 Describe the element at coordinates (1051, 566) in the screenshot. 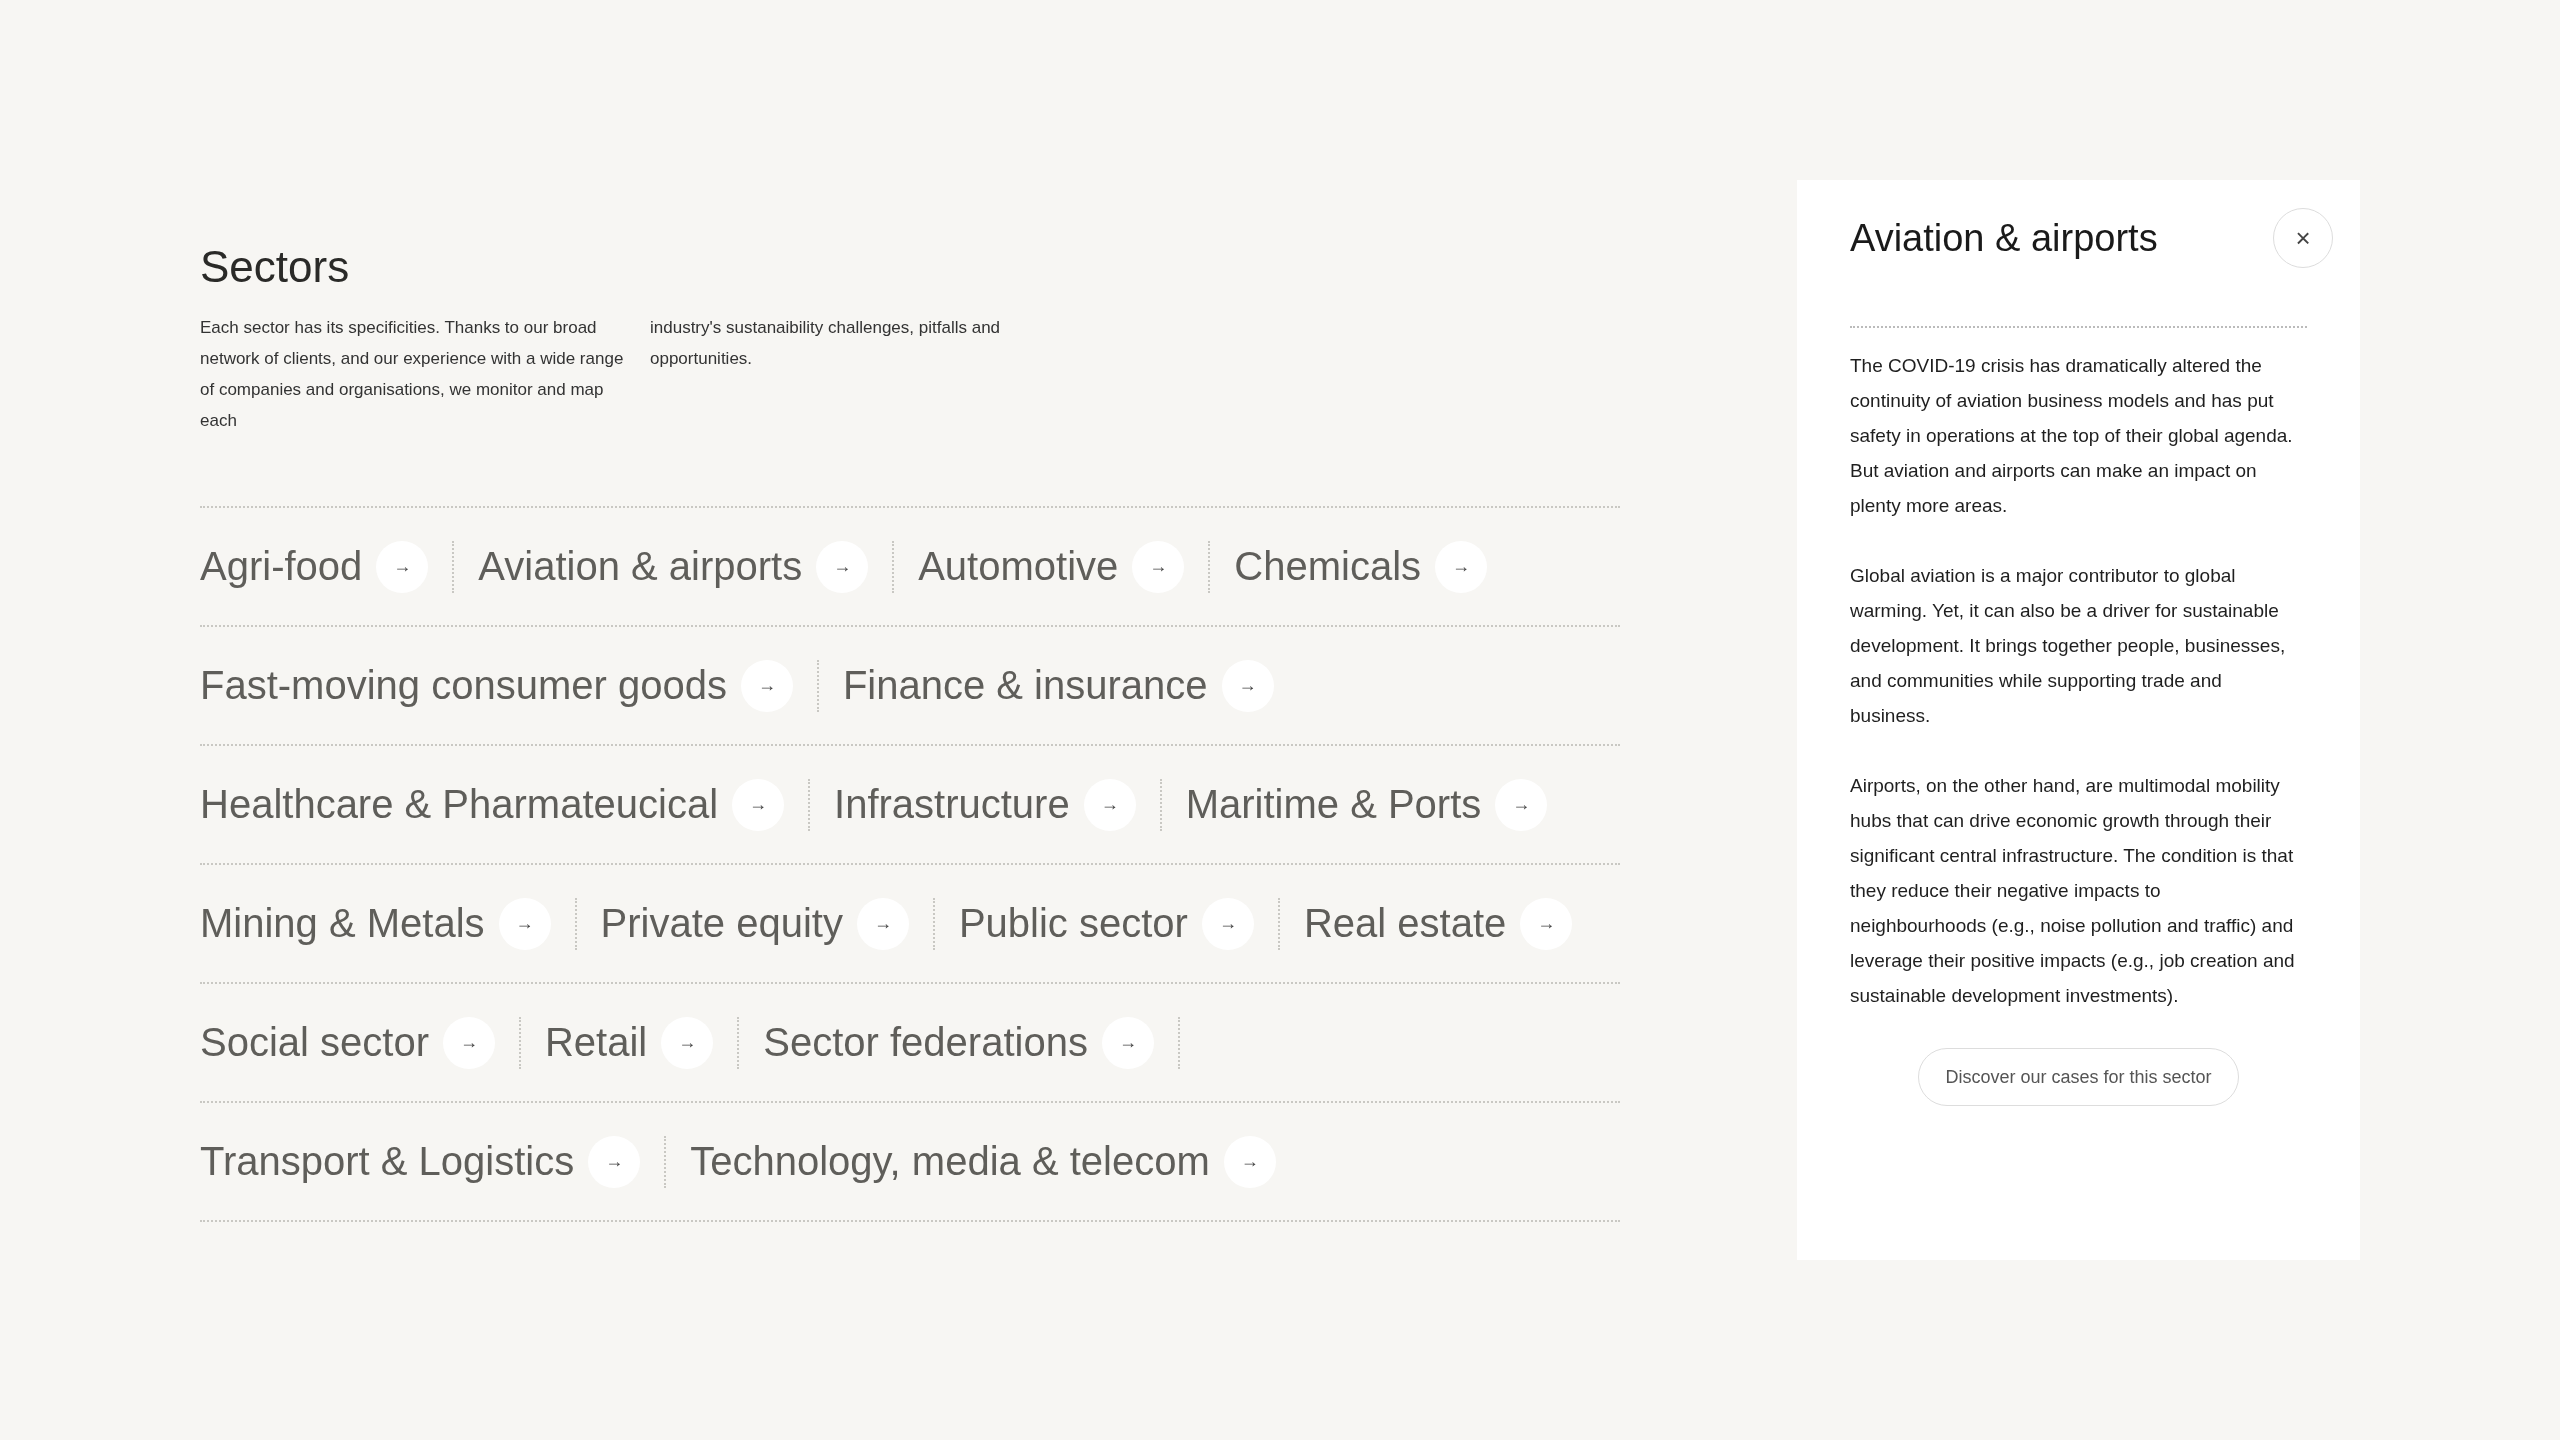

I see `sector-link: Automotive →` at that location.